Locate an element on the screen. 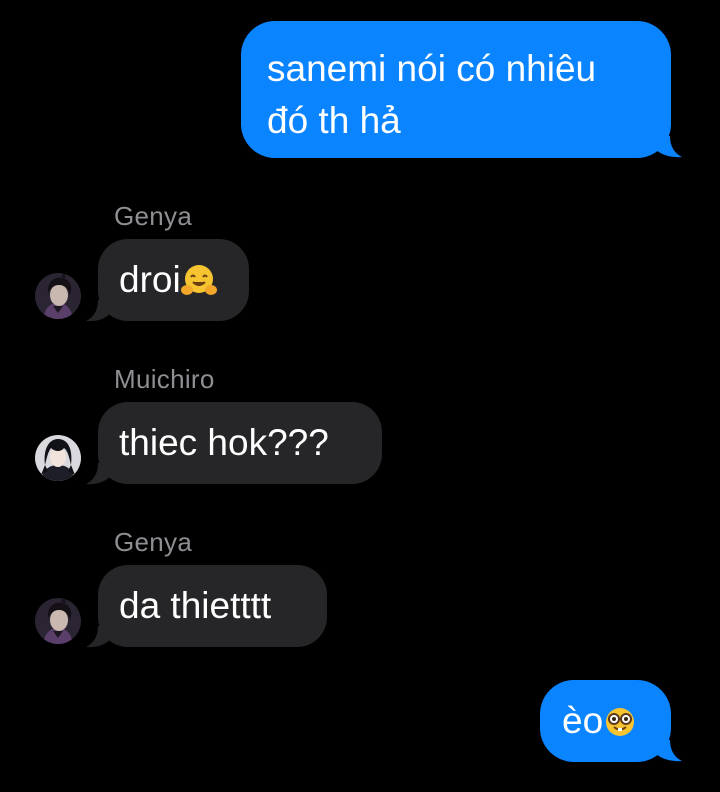  nerd-face-emoji is located at coordinates (620, 723).